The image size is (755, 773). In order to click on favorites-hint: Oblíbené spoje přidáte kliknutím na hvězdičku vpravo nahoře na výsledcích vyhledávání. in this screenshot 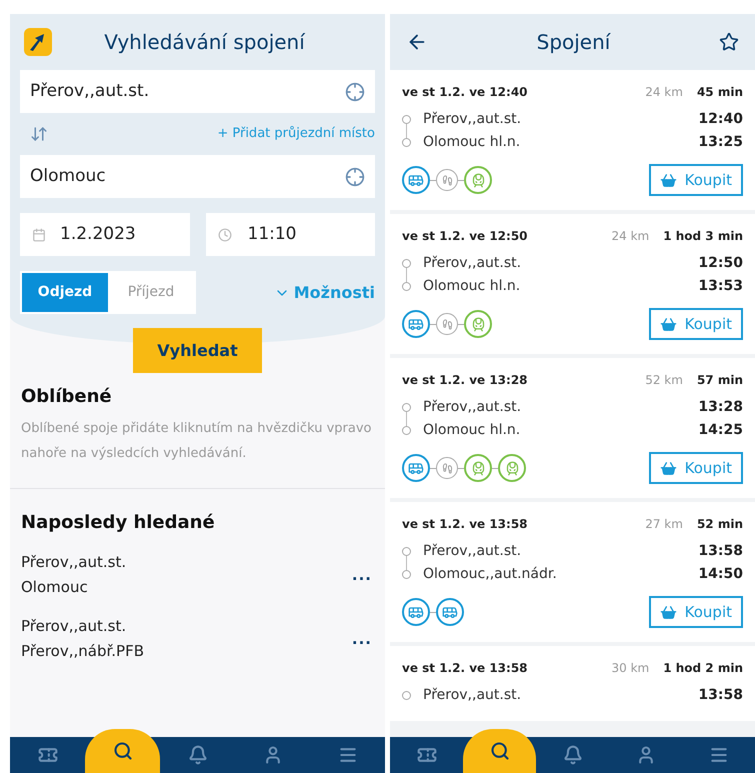, I will do `click(196, 441)`.